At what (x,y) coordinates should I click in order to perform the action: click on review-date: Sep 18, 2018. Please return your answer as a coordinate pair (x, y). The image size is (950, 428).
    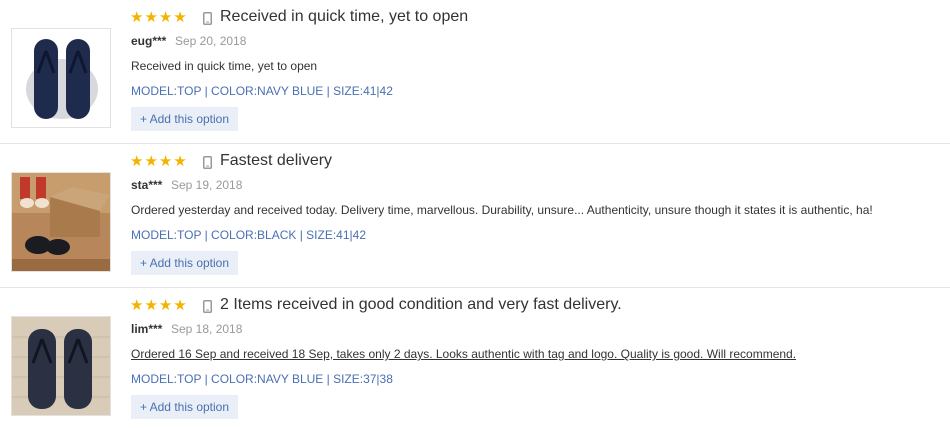
    Looking at the image, I should click on (207, 329).